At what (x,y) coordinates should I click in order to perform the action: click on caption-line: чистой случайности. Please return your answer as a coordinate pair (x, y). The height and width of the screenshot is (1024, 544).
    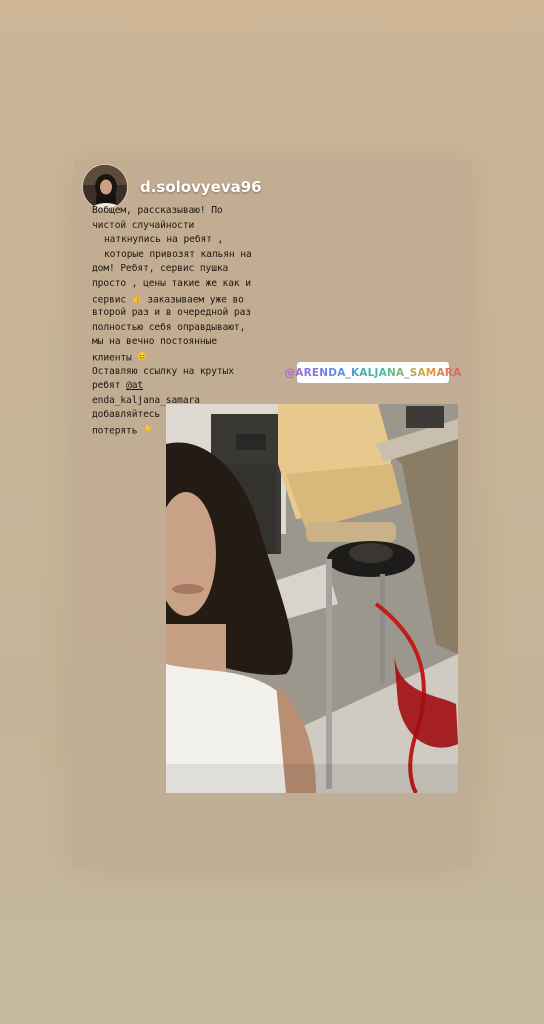
    Looking at the image, I should click on (143, 225).